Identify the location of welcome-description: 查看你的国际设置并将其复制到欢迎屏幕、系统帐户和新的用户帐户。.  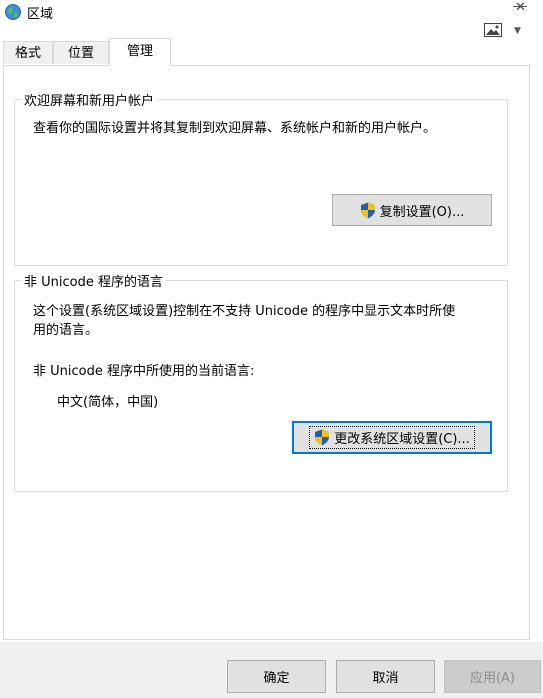
(235, 128).